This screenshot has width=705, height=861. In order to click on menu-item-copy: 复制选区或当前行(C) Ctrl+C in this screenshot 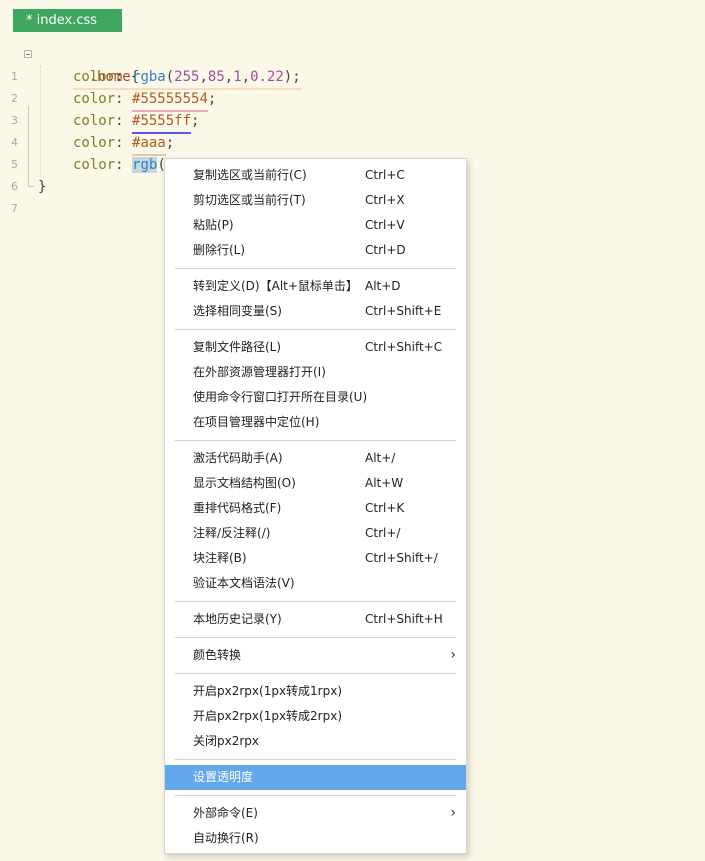, I will do `click(315, 175)`.